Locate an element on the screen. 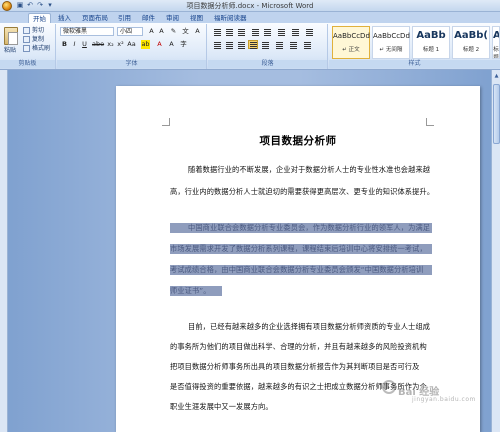  char-border-icon: A is located at coordinates (197, 31).